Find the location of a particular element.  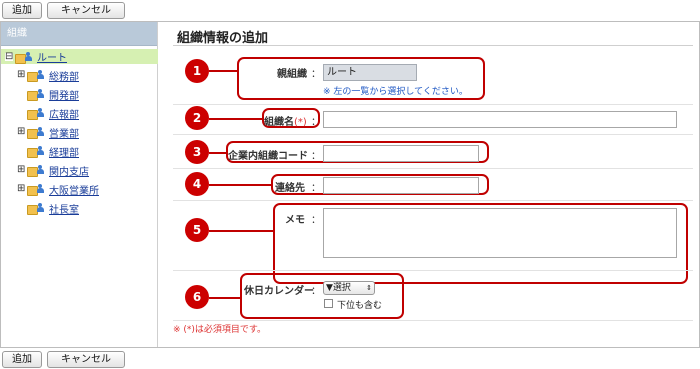

callout-number-2: 2 is located at coordinates (197, 118).